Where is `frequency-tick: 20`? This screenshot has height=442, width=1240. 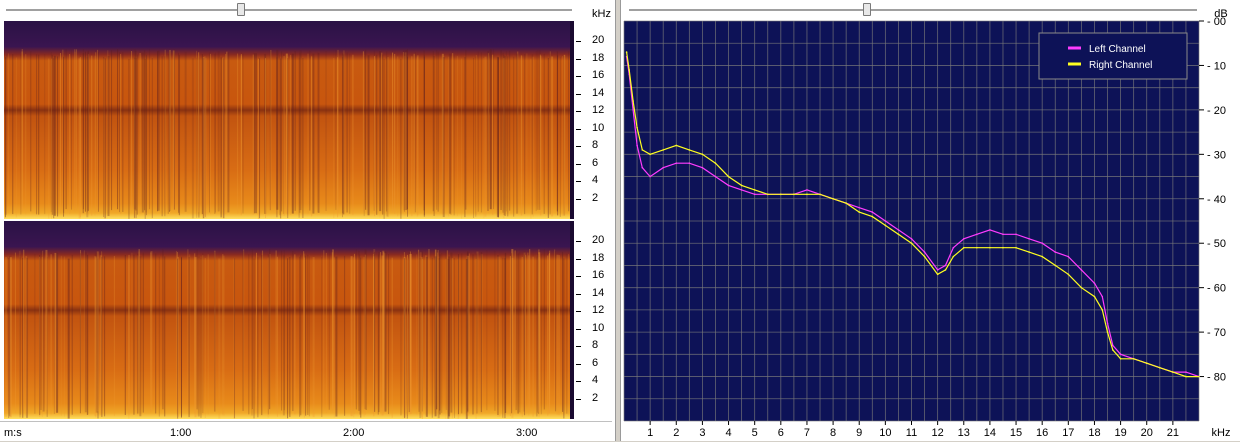 frequency-tick: 20 is located at coordinates (598, 240).